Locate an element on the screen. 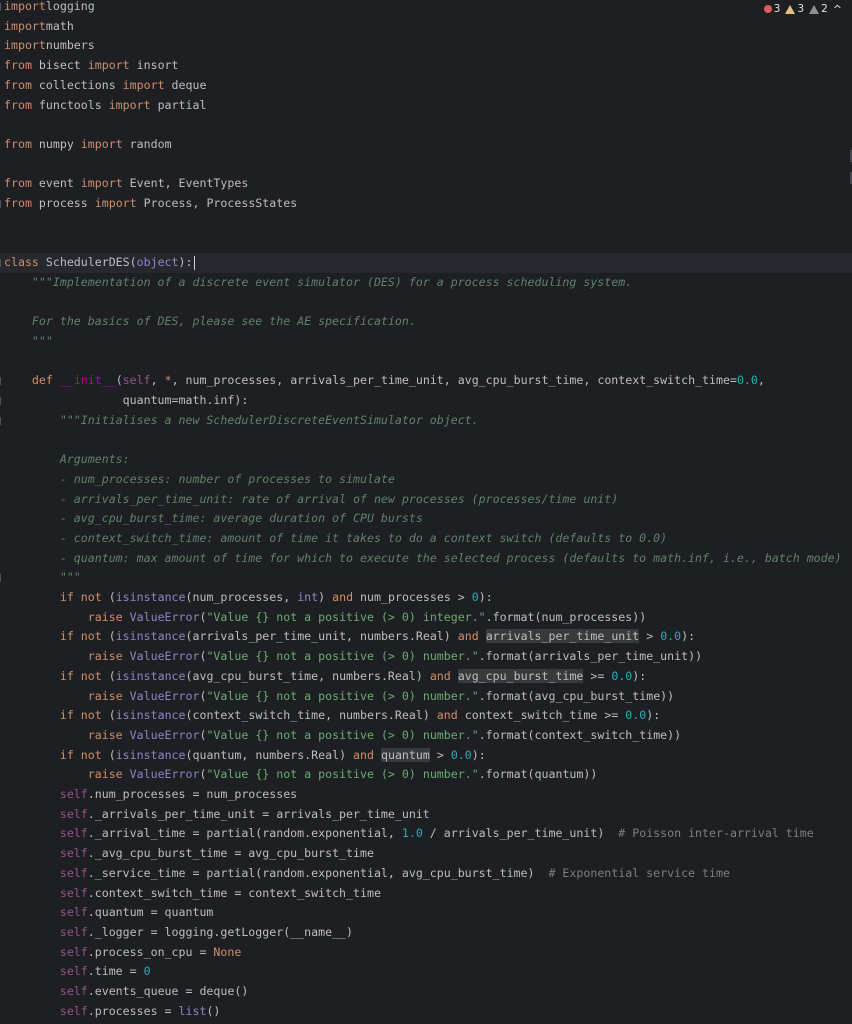 Image resolution: width=852 pixels, height=1024 pixels. code-token: ._logger = logging.getLogger(__name__) is located at coordinates (220, 931).